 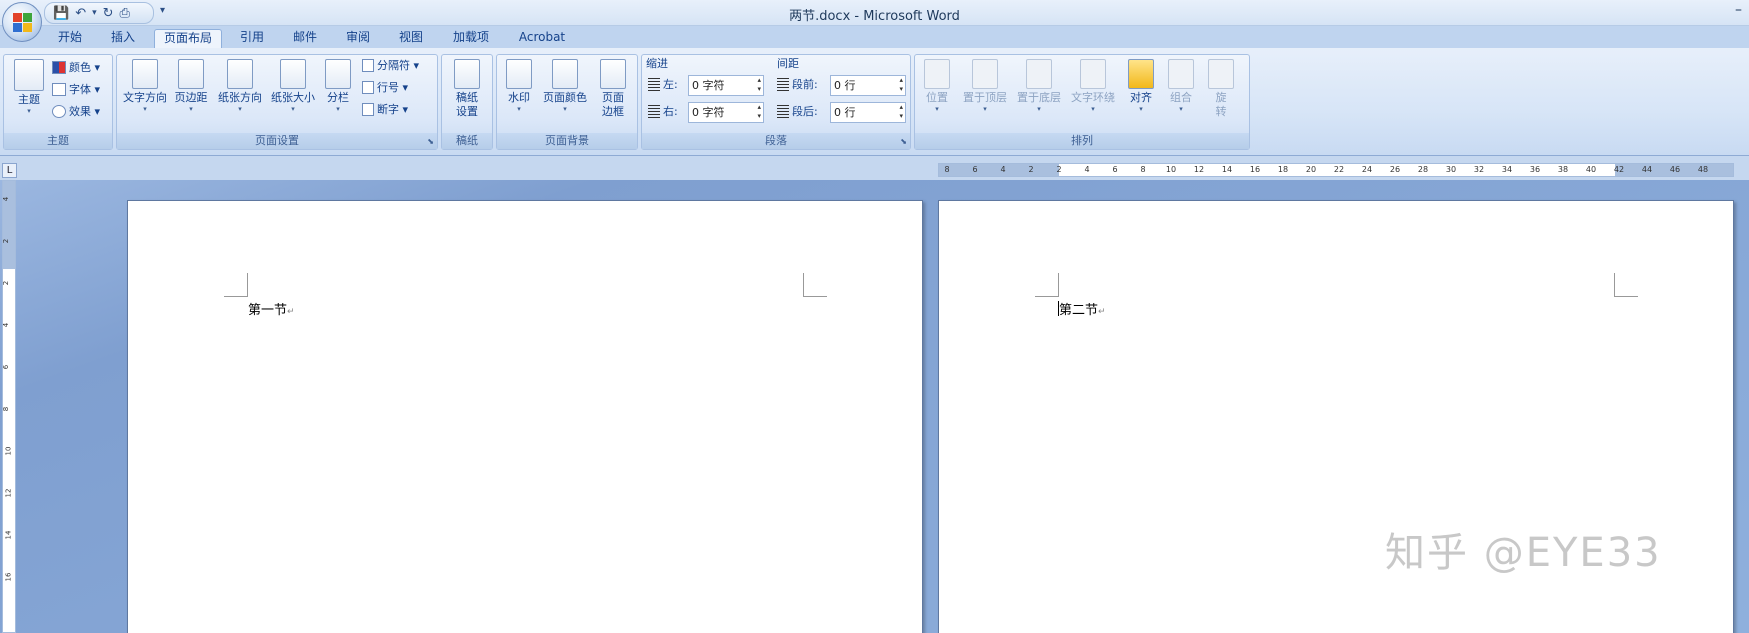 What do you see at coordinates (1003, 169) in the screenshot?
I see `ruler-tick-label: 4` at bounding box center [1003, 169].